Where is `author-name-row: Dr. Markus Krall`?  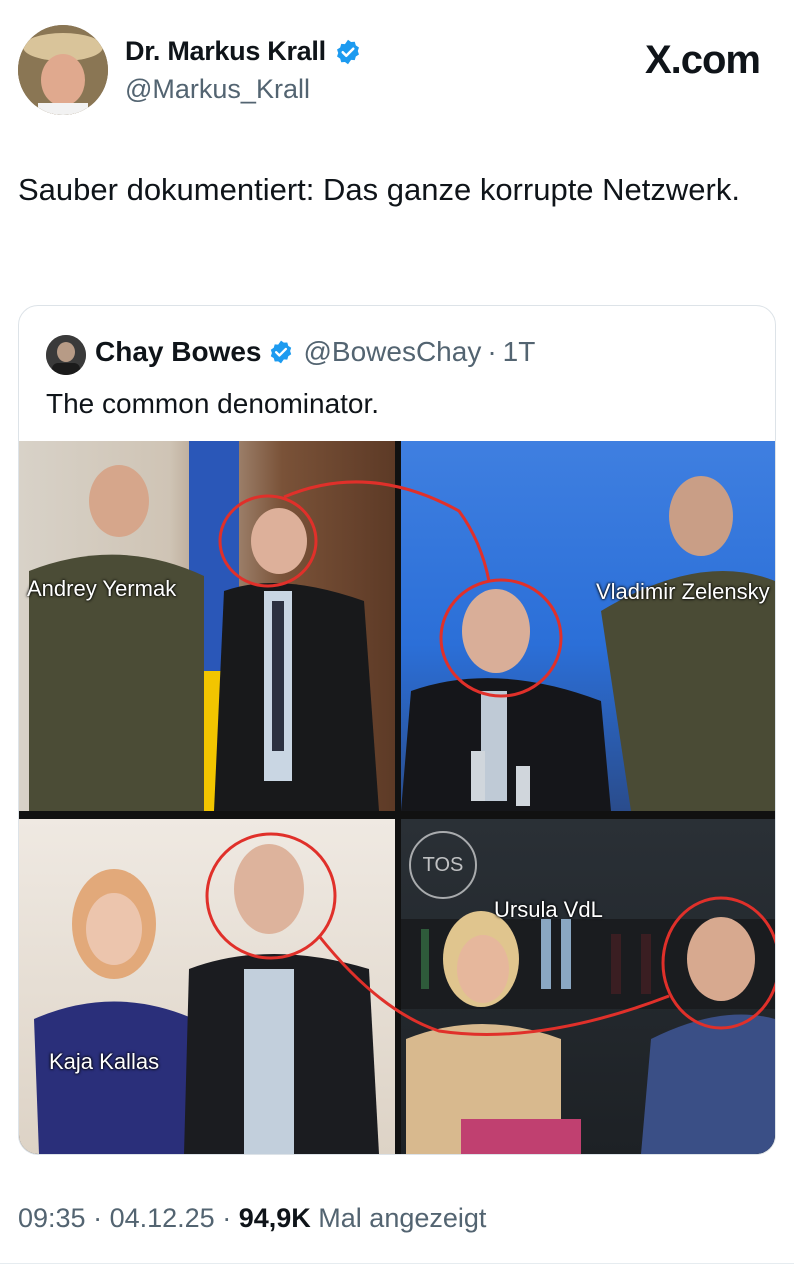 author-name-row: Dr. Markus Krall is located at coordinates (243, 51).